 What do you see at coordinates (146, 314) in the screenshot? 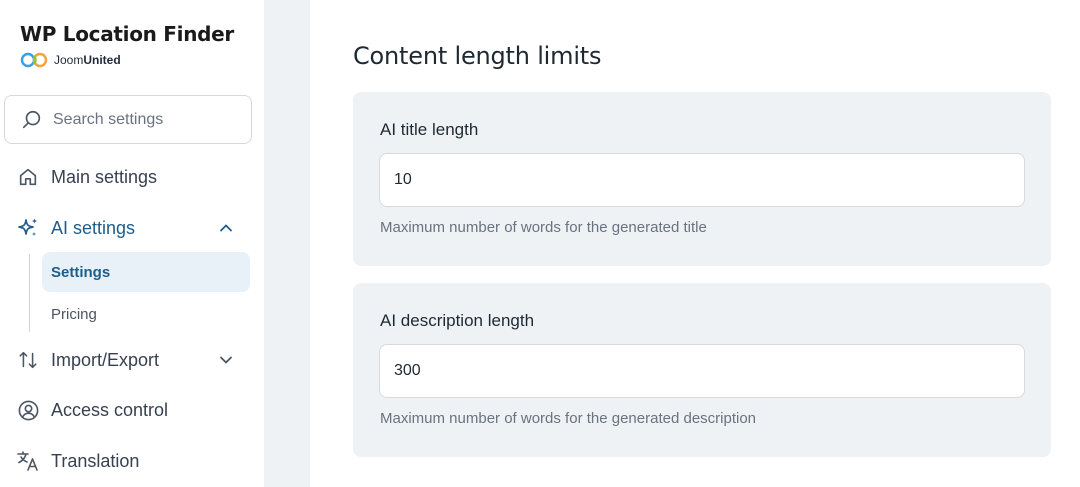
I see `sidebar-subitem-pricing: Pricing` at bounding box center [146, 314].